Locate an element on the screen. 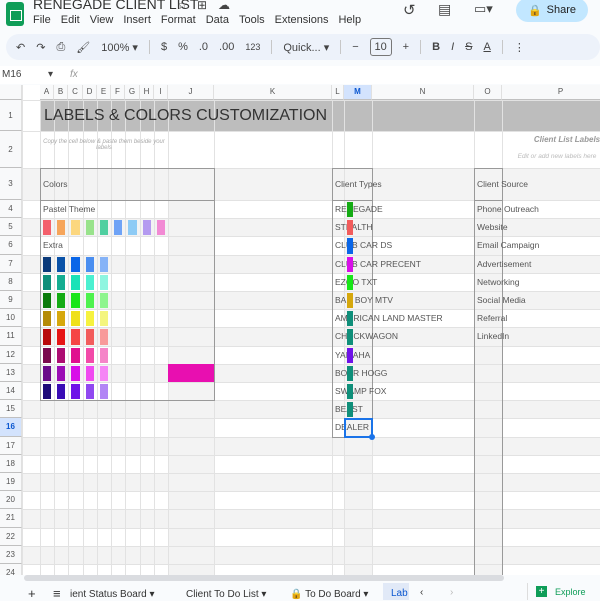 This screenshot has width=600, height=601. column-header-a: A is located at coordinates (47, 92).